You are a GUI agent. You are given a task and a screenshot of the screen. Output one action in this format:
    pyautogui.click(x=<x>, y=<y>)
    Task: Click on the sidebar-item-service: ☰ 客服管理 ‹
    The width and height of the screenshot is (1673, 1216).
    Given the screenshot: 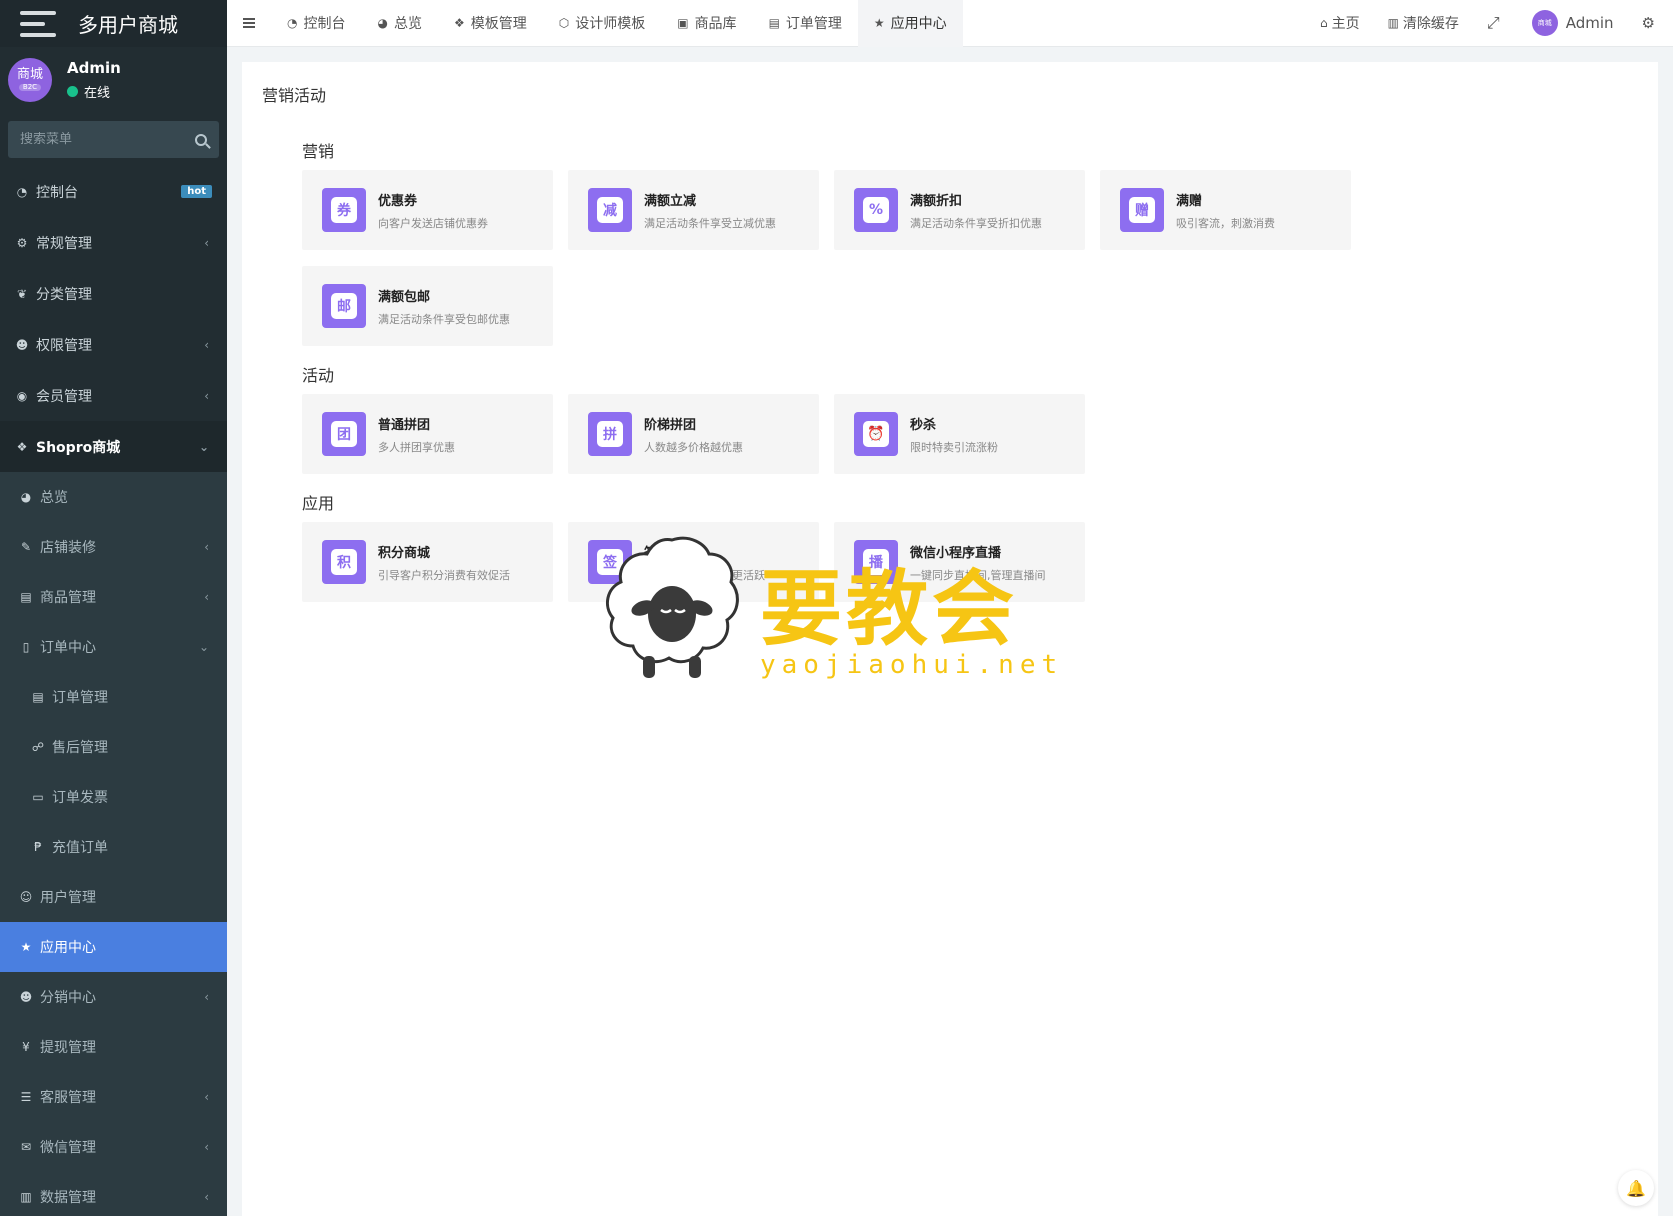 What is the action you would take?
    pyautogui.click(x=113, y=1097)
    